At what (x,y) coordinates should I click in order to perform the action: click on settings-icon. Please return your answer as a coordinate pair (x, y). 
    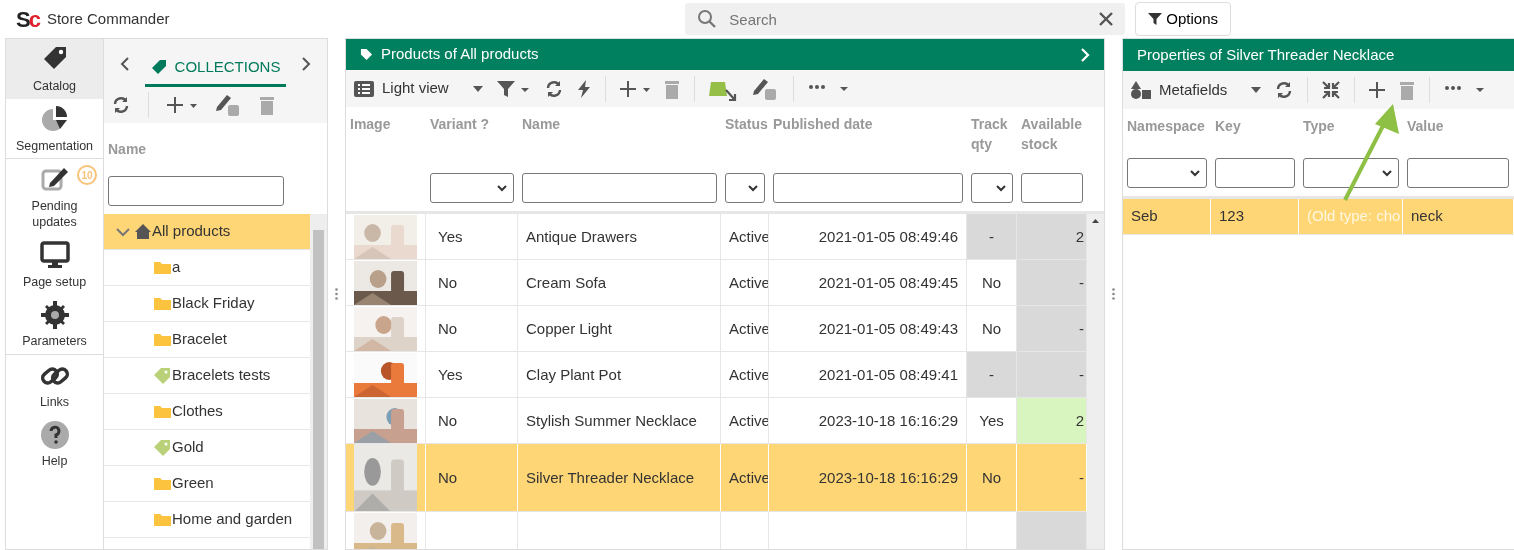
    Looking at the image, I should click on (54, 315).